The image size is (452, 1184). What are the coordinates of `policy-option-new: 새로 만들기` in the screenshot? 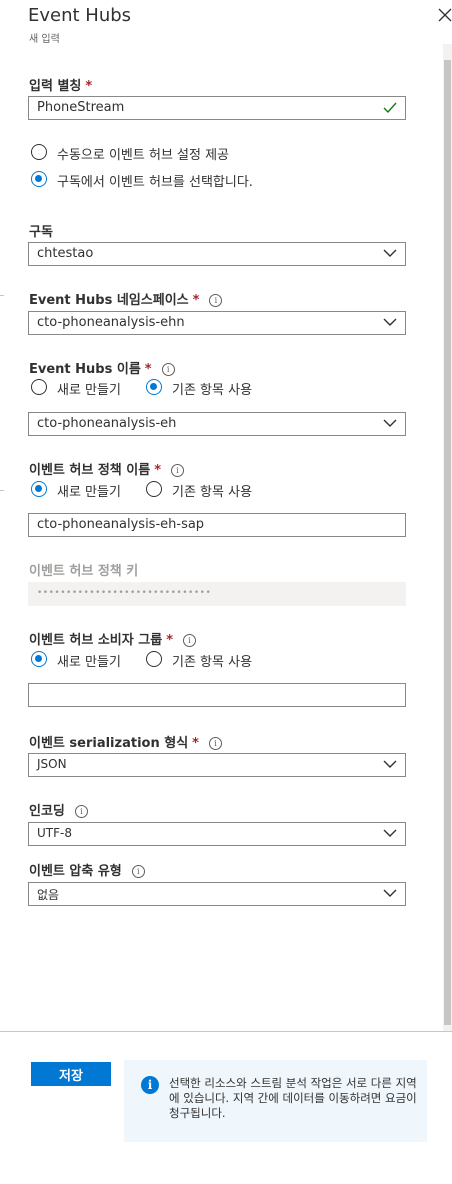 It's located at (84, 491).